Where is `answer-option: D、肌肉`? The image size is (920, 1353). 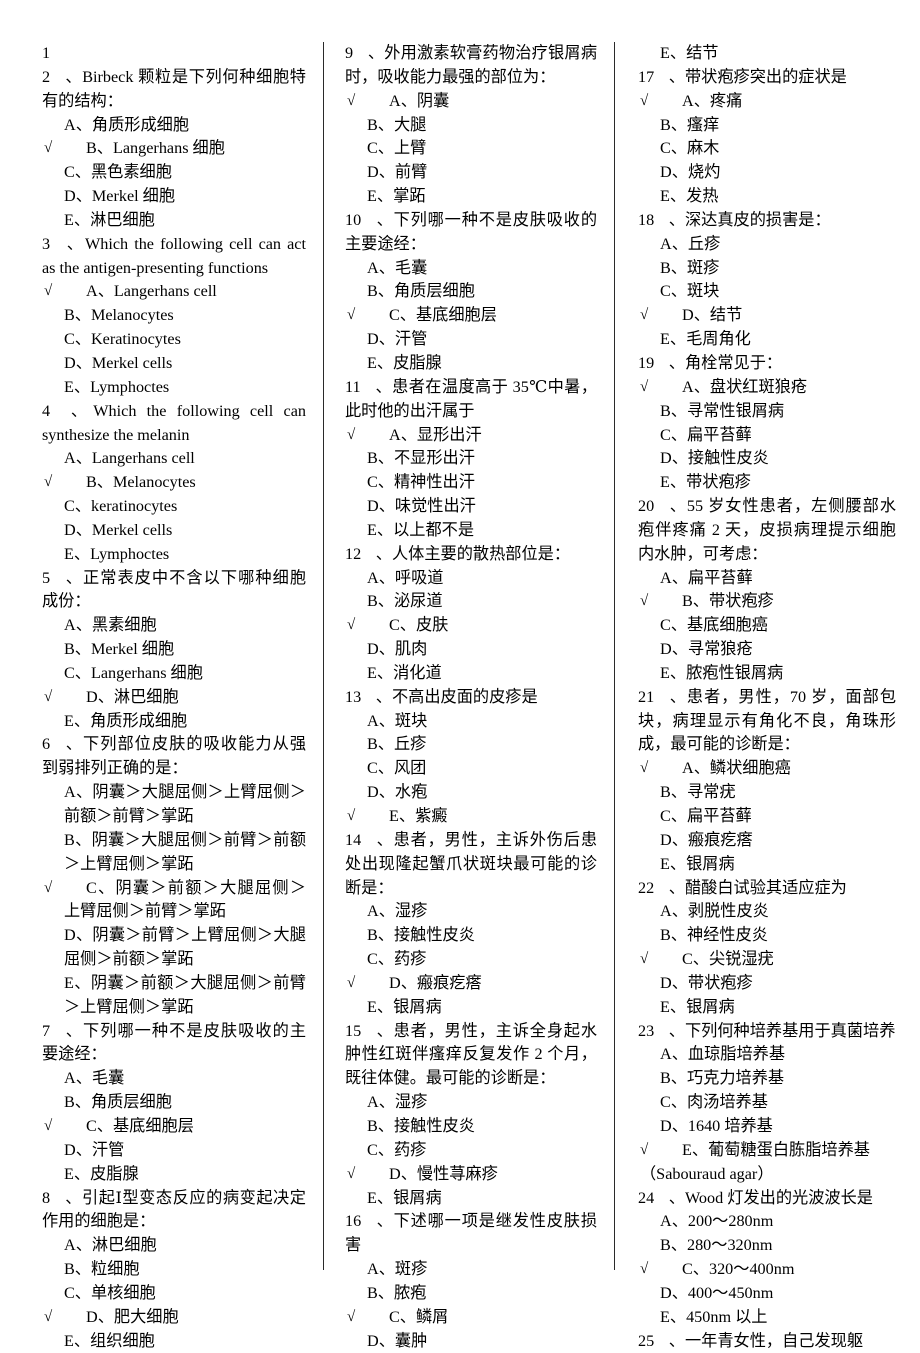
answer-option: D、肌肉 is located at coordinates (471, 650).